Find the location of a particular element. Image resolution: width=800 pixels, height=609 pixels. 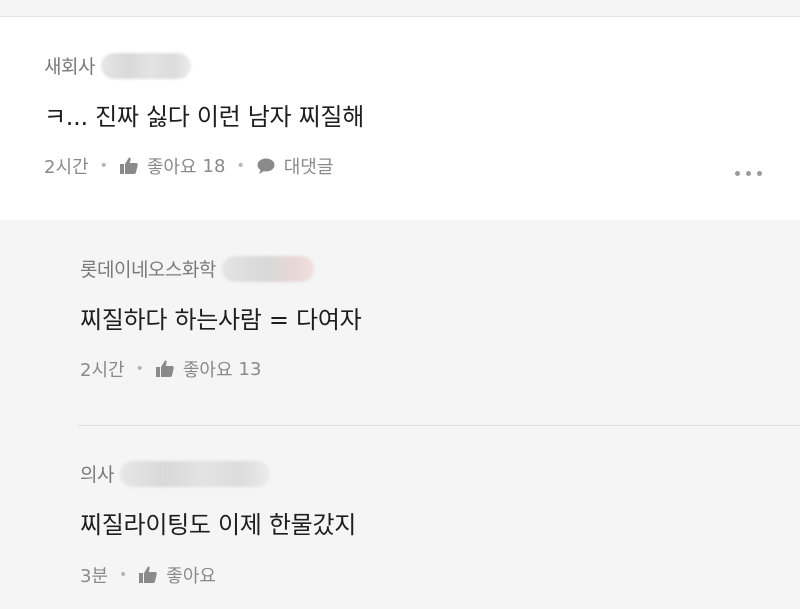

like-button: 좋아요 18 is located at coordinates (172, 166).